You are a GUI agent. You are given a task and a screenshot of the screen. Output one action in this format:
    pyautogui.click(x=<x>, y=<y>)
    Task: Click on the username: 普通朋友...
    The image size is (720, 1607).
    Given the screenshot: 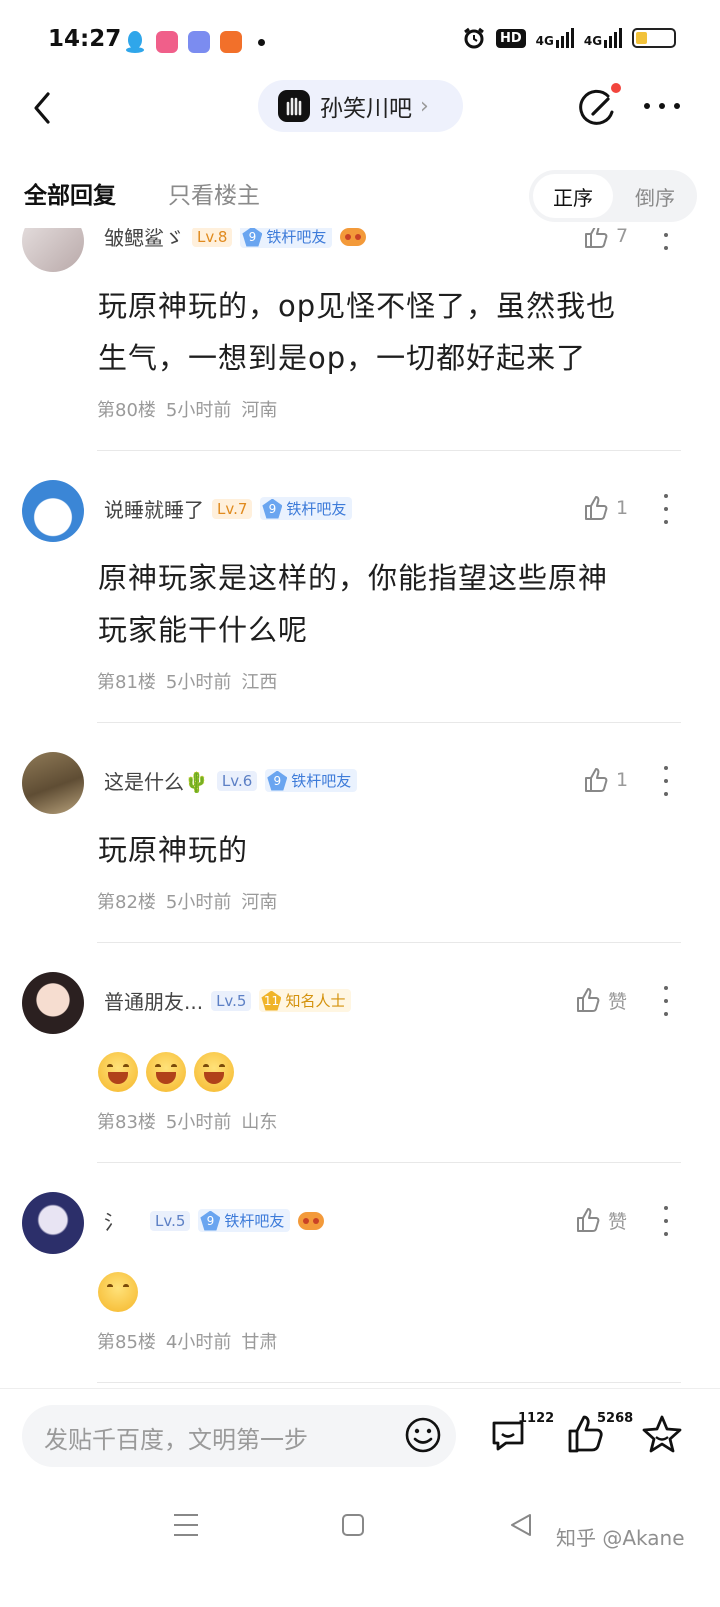 What is the action you would take?
    pyautogui.click(x=153, y=1000)
    